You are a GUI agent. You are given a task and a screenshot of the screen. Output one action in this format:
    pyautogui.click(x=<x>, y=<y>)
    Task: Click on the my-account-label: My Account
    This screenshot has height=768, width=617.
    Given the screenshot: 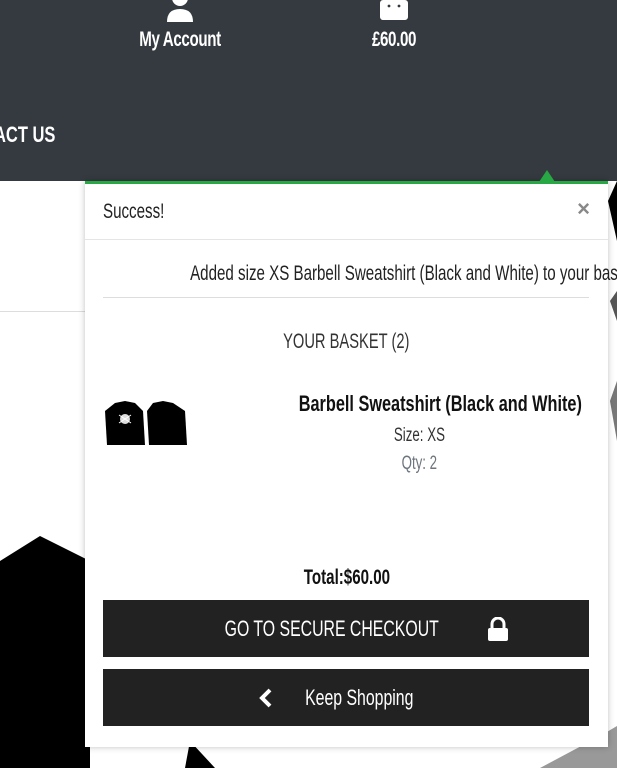 What is the action you would take?
    pyautogui.click(x=180, y=39)
    